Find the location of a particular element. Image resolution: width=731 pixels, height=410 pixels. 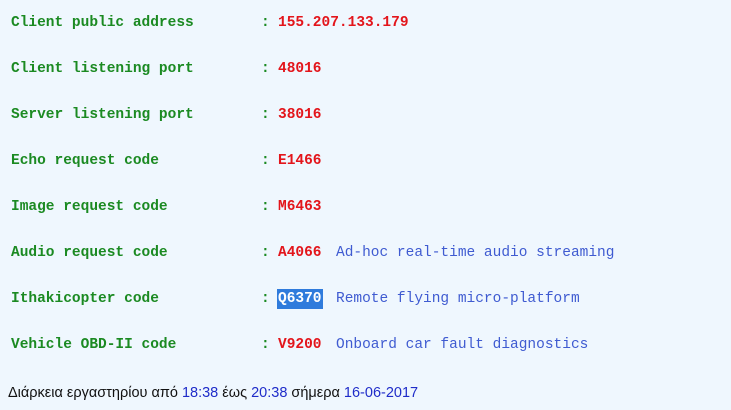

field-label: Client public address is located at coordinates (102, 23).